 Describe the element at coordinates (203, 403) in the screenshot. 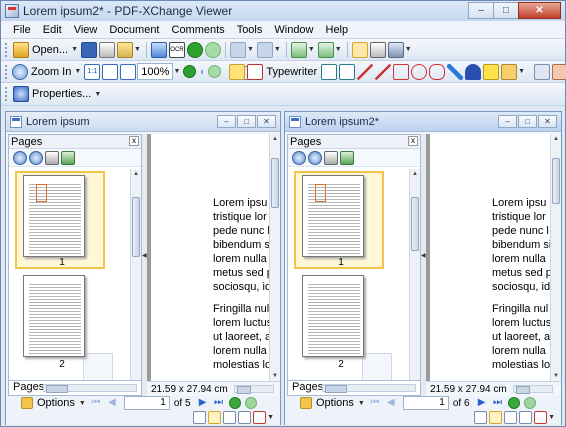

I see `next-page-icon: ▶` at that location.